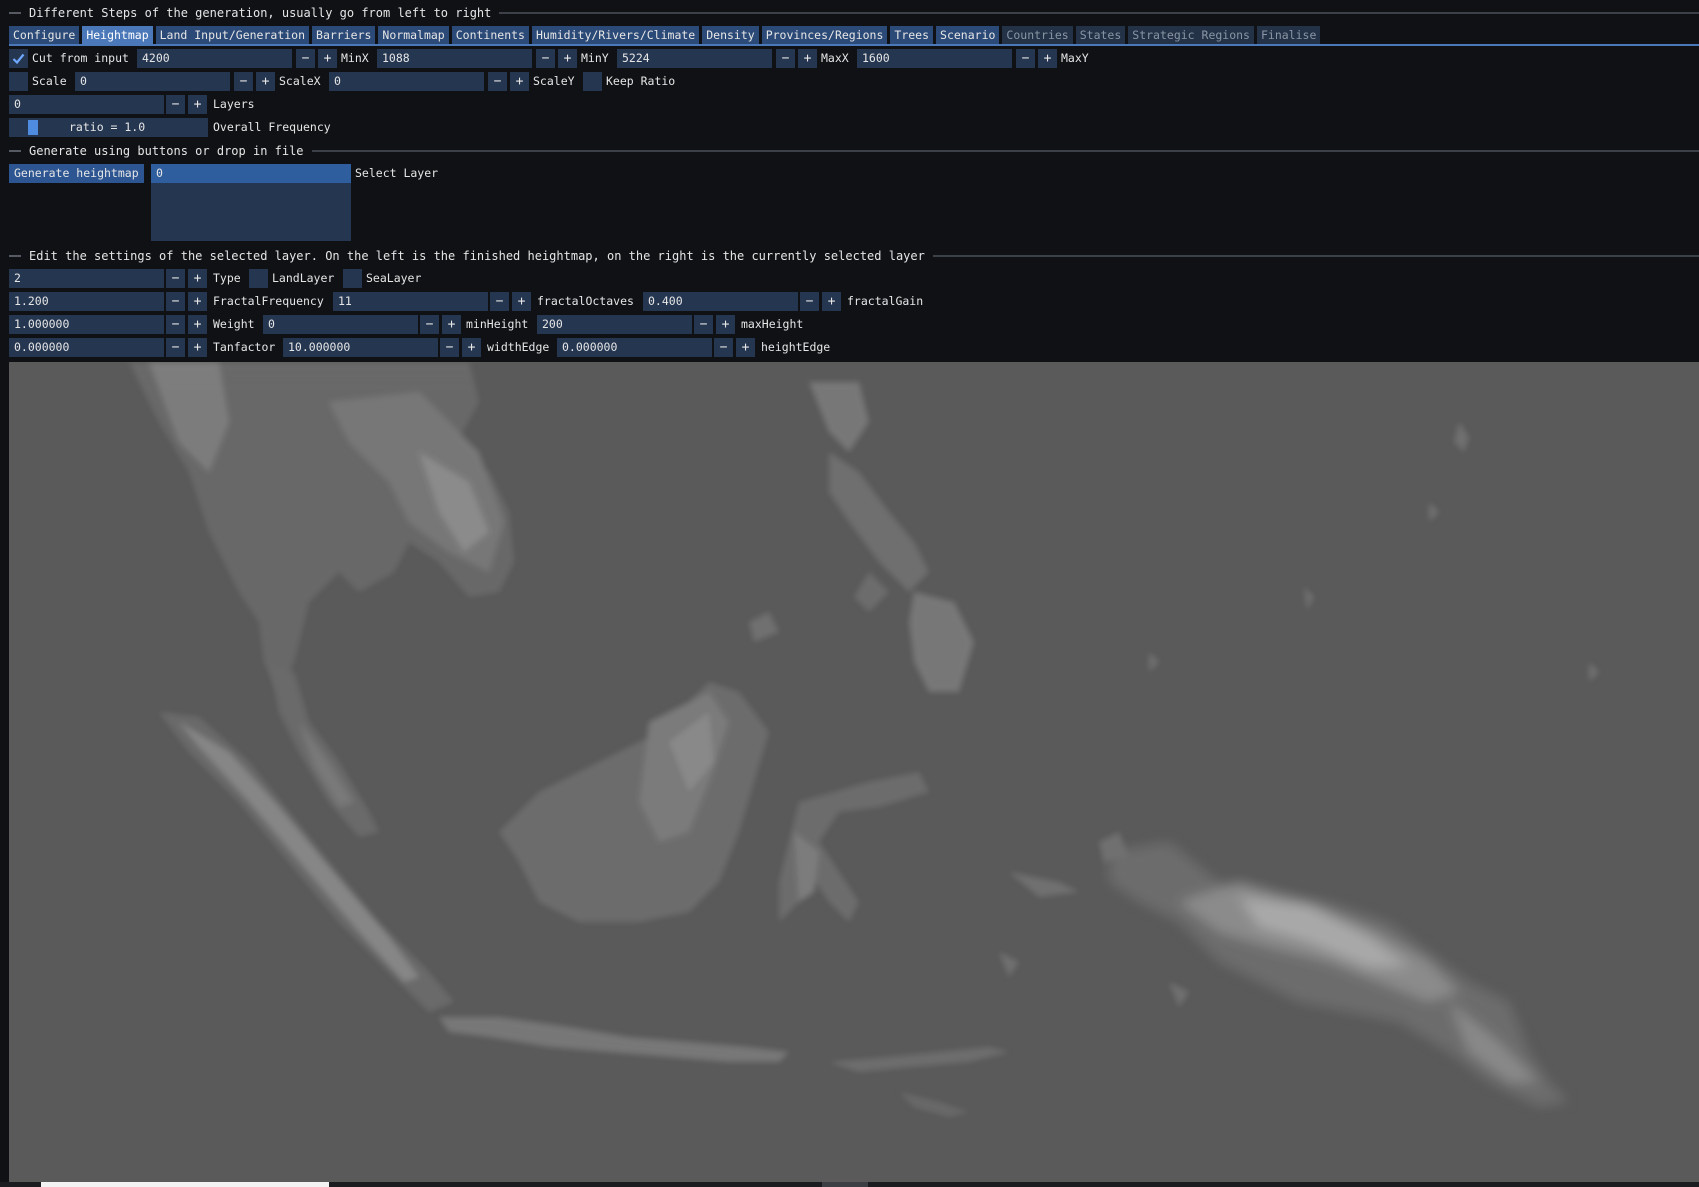 The height and width of the screenshot is (1187, 1699). I want to click on keep-ratio-checkbox, so click(592, 81).